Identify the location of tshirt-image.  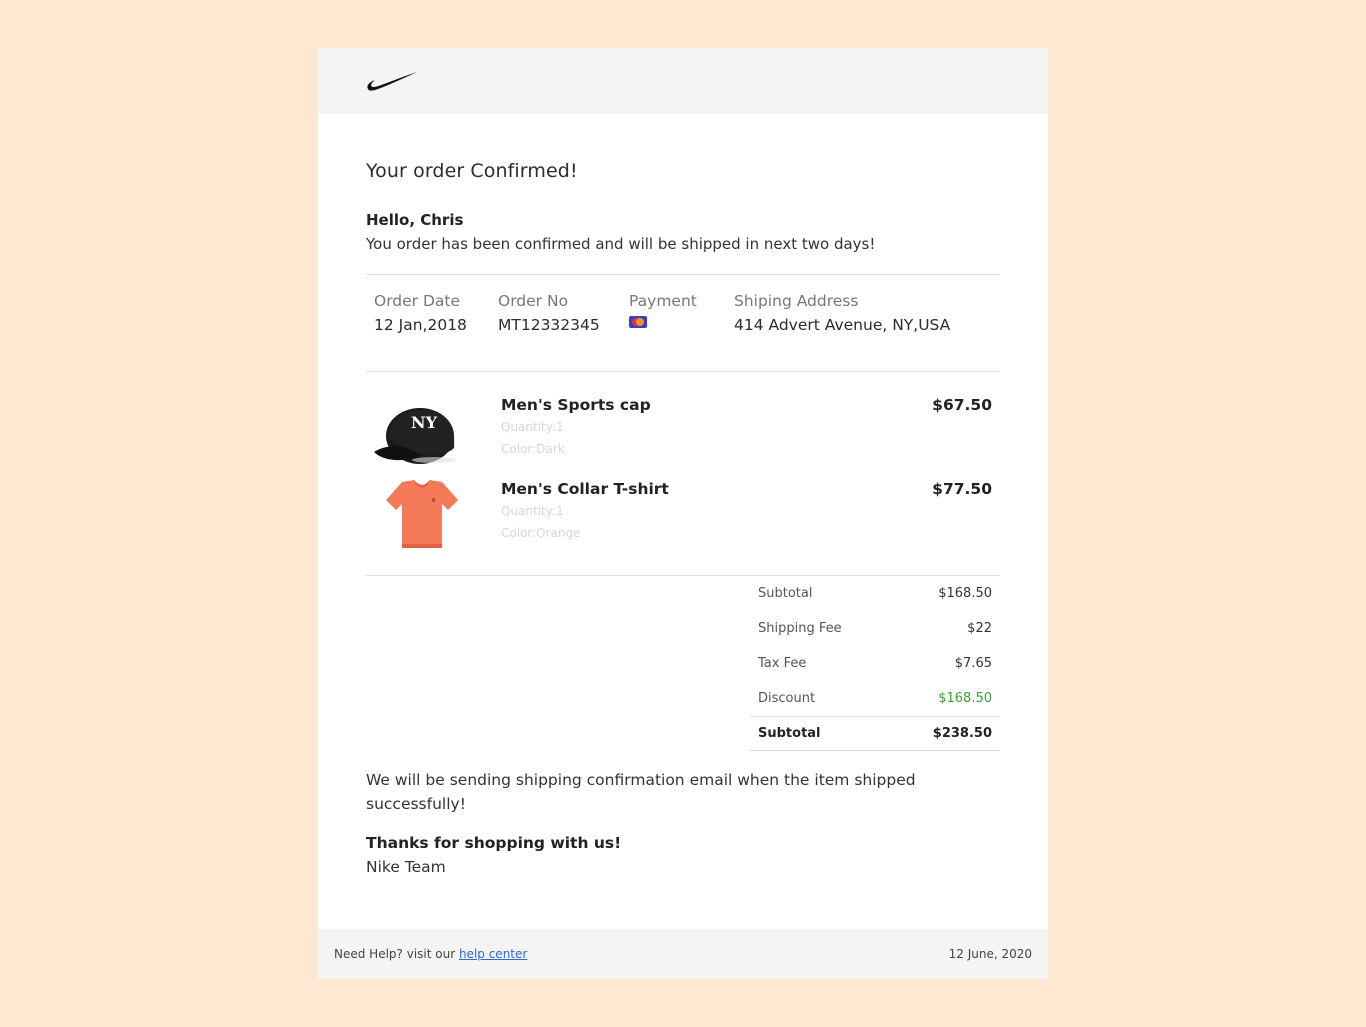
(422, 514).